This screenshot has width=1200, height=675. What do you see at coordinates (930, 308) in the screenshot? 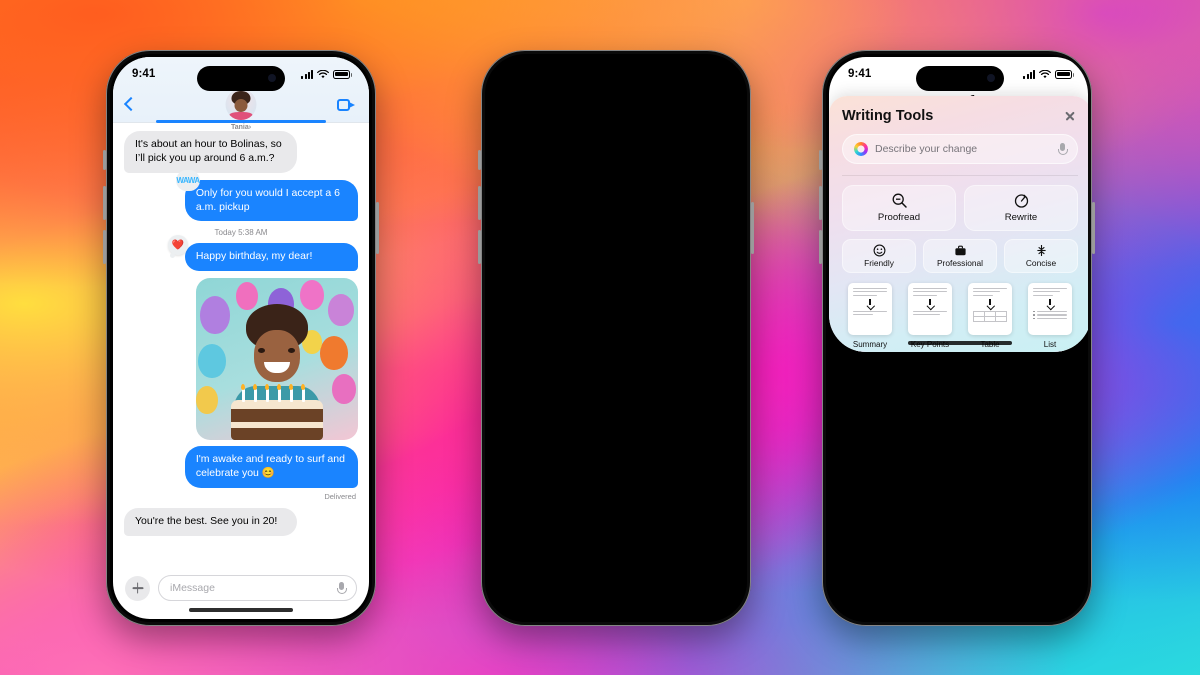
I see `key-points-doc-icon` at bounding box center [930, 308].